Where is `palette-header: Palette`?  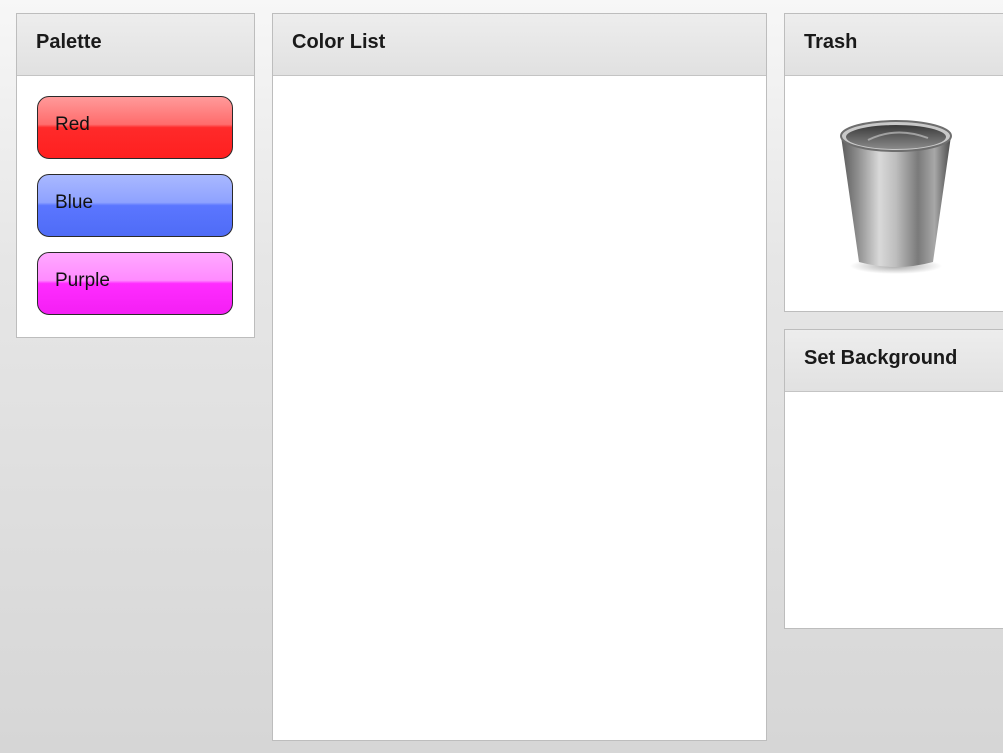 palette-header: Palette is located at coordinates (135, 45).